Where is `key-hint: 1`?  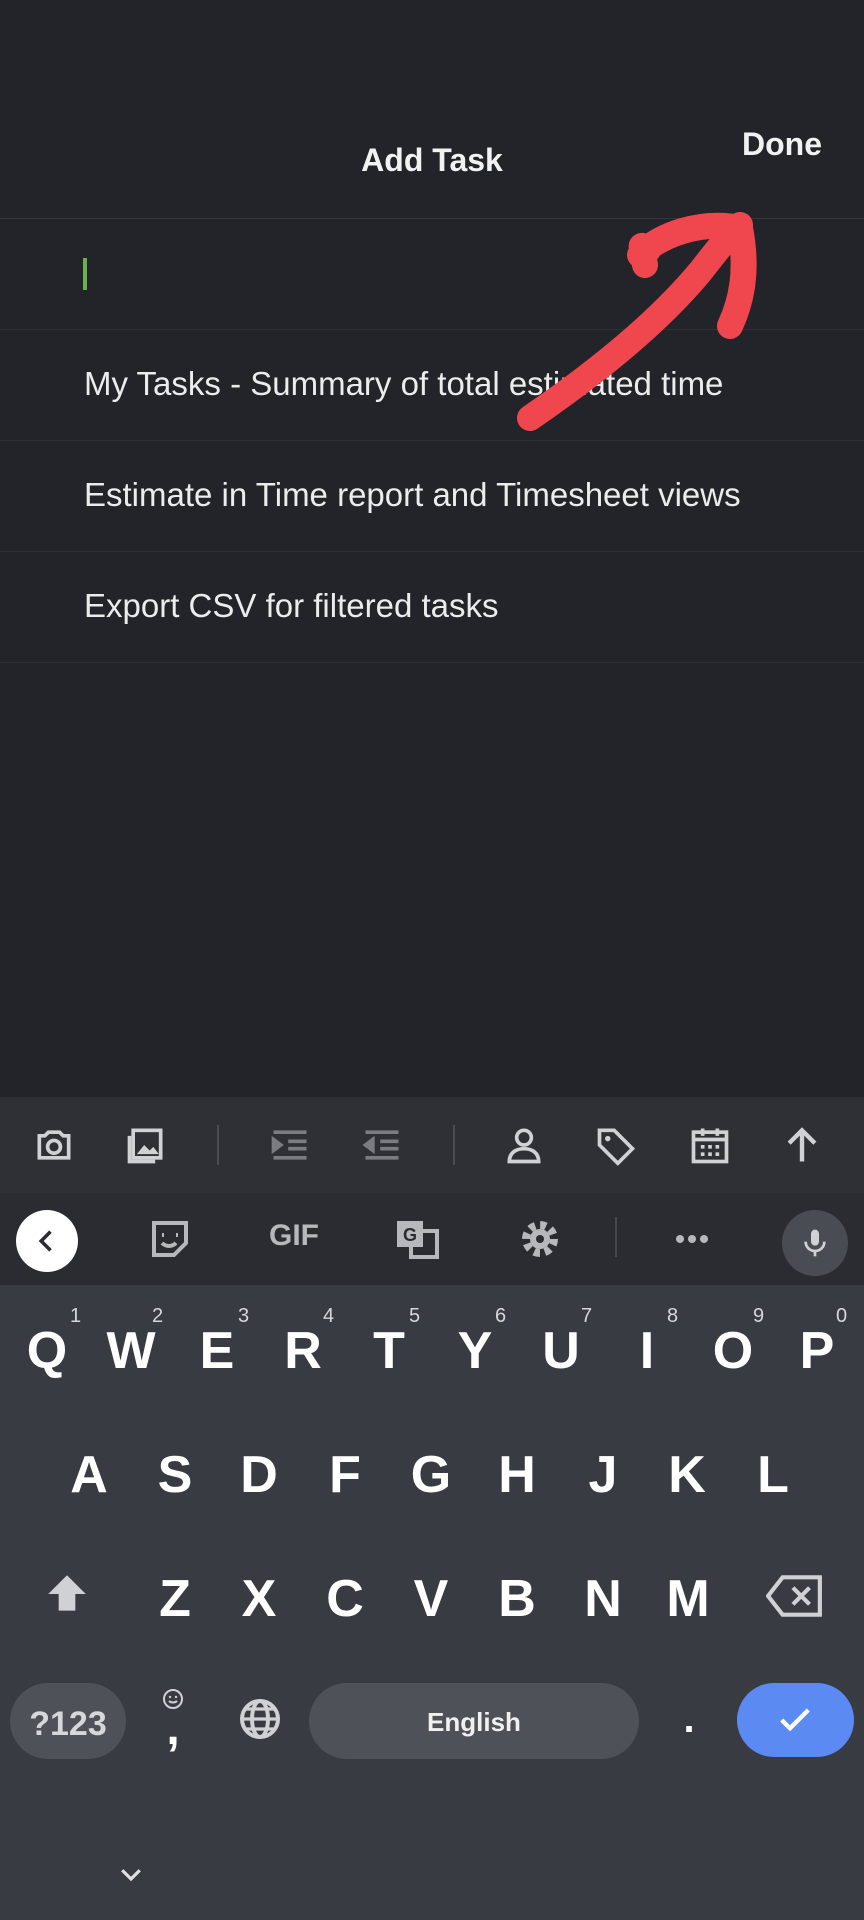 key-hint: 1 is located at coordinates (76, 1316).